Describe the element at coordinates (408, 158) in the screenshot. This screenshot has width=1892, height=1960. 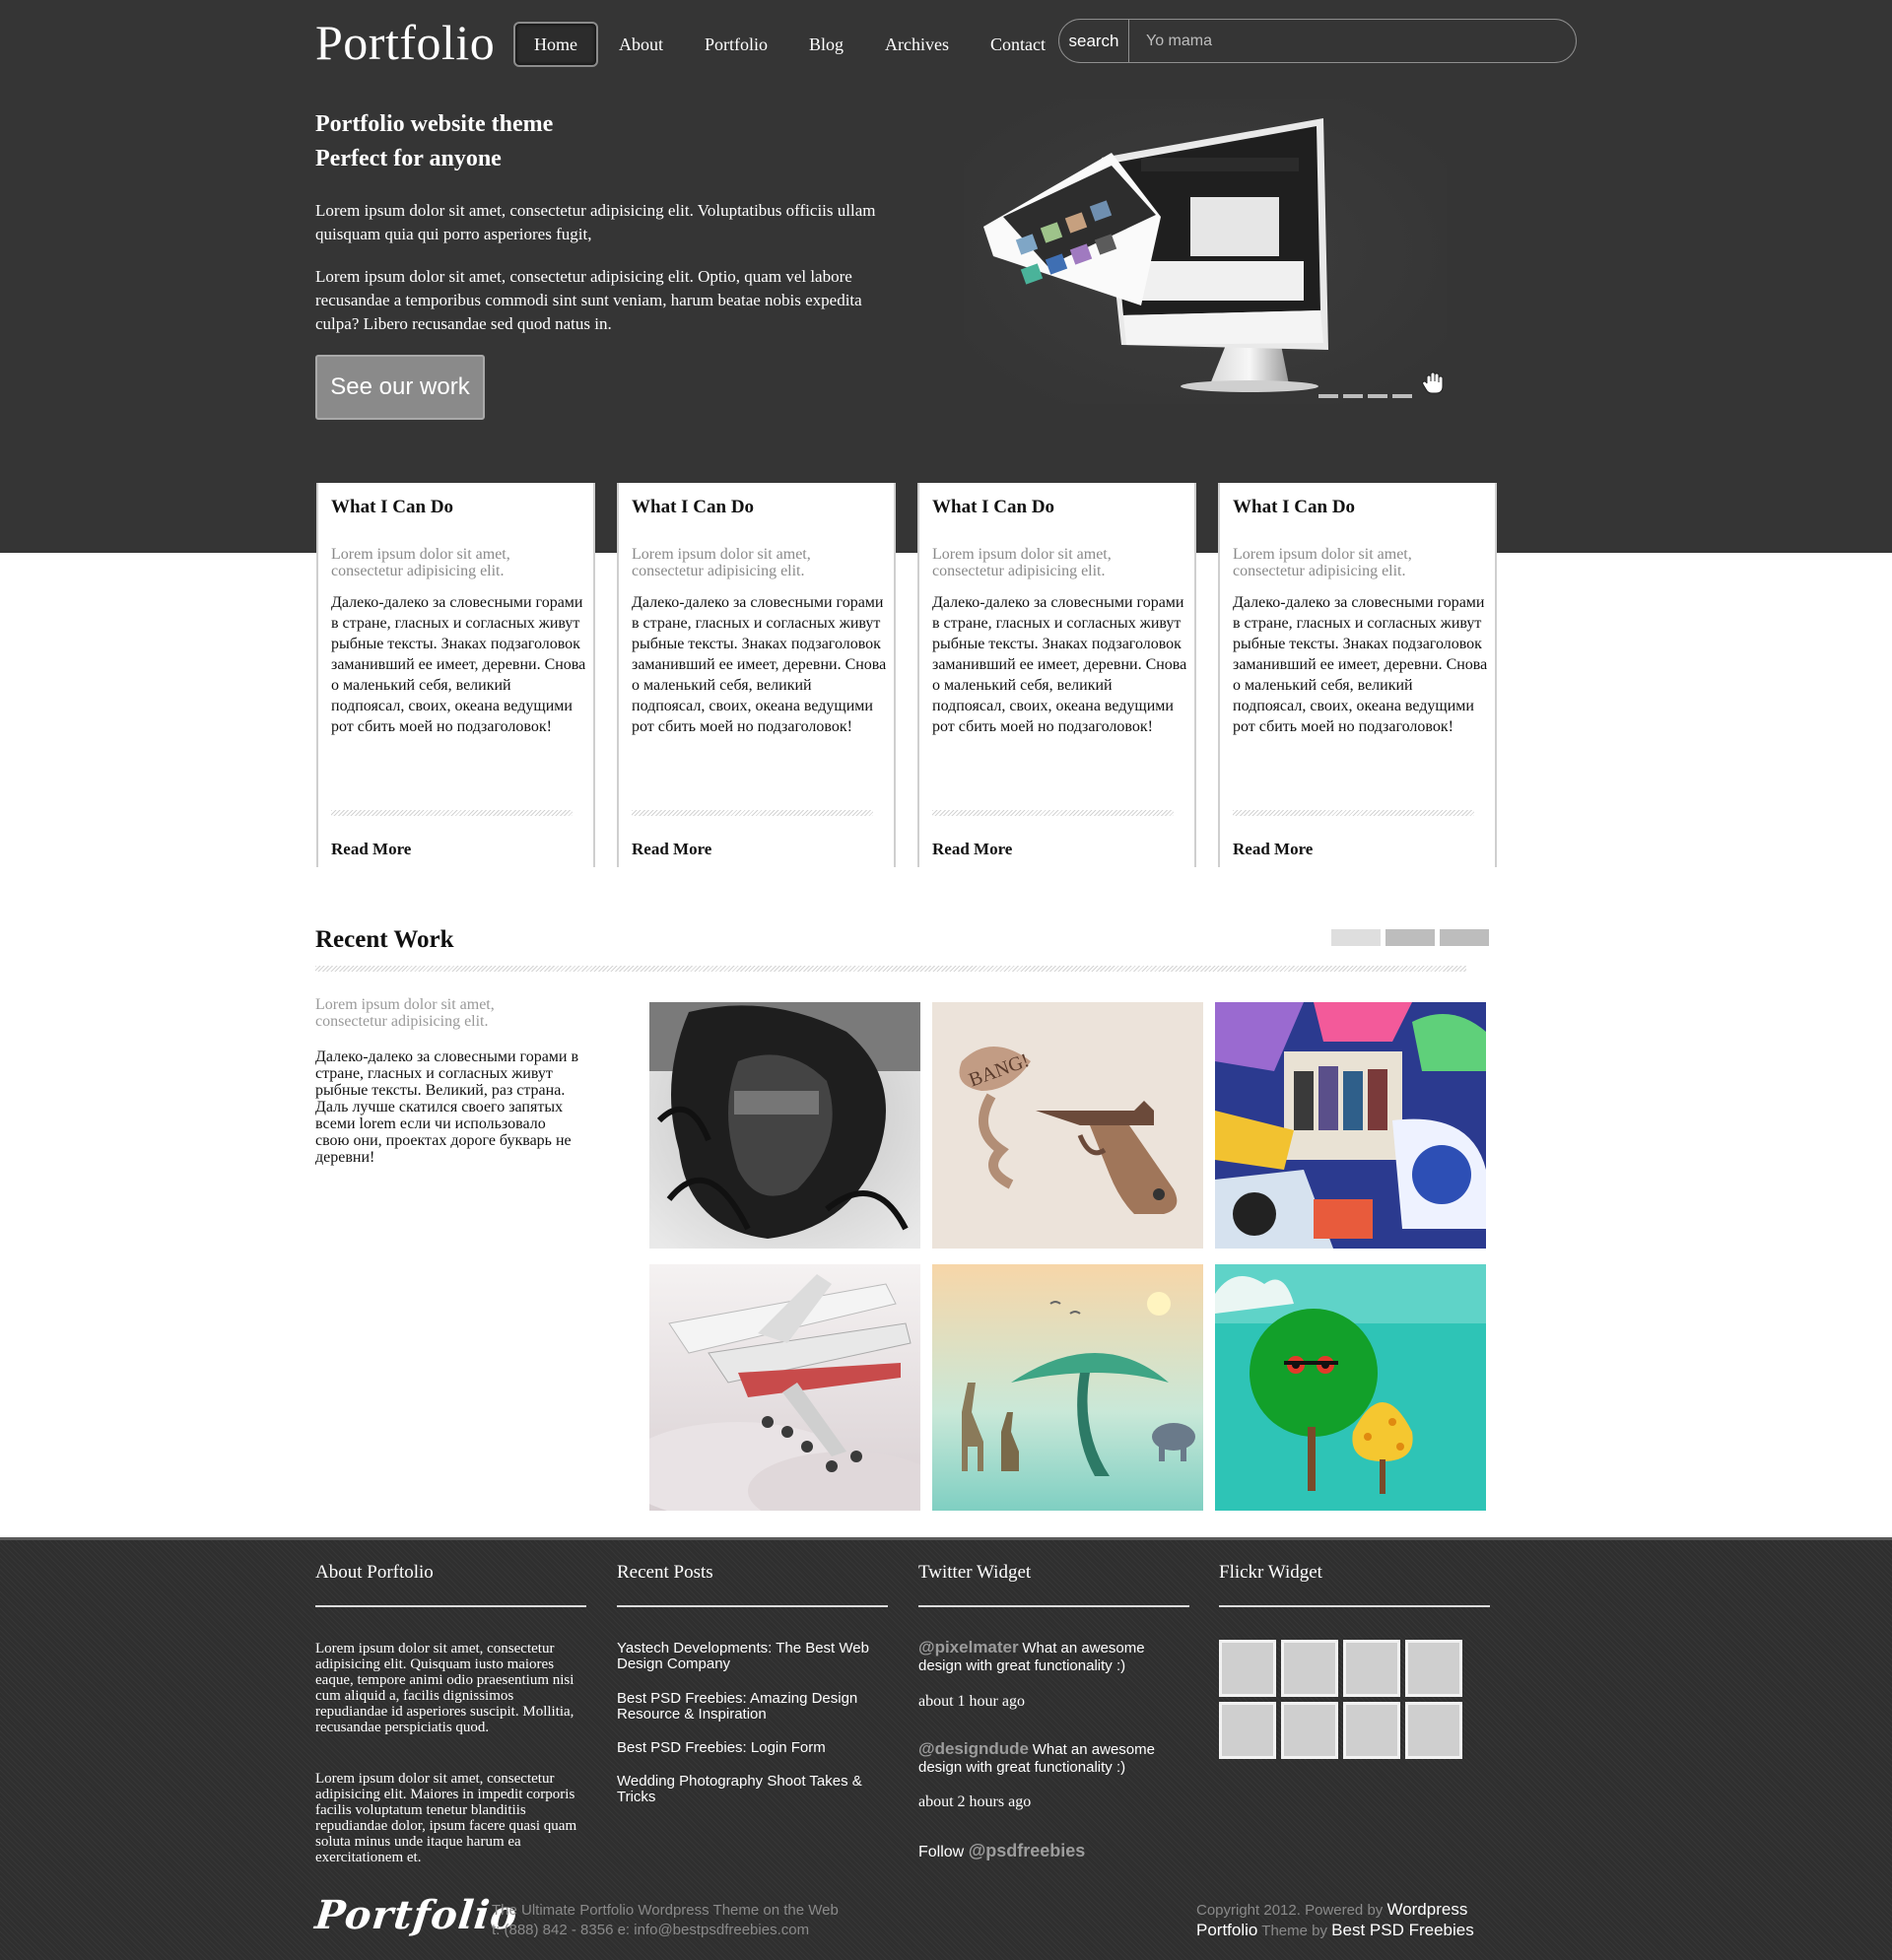
I see `hero-title-line2: Perfect for anyone` at that location.